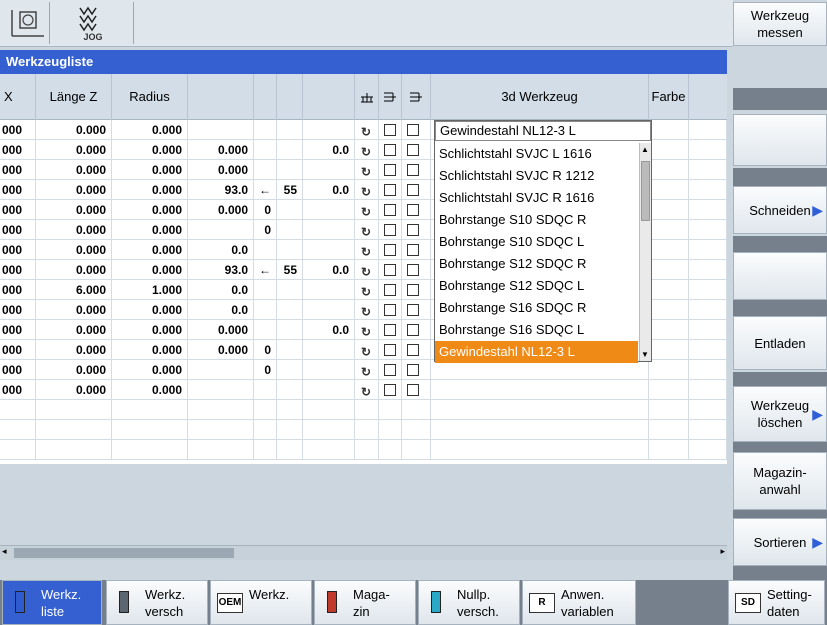  Describe the element at coordinates (221, 190) in the screenshot. I see `cell-c4: 93.0` at that location.